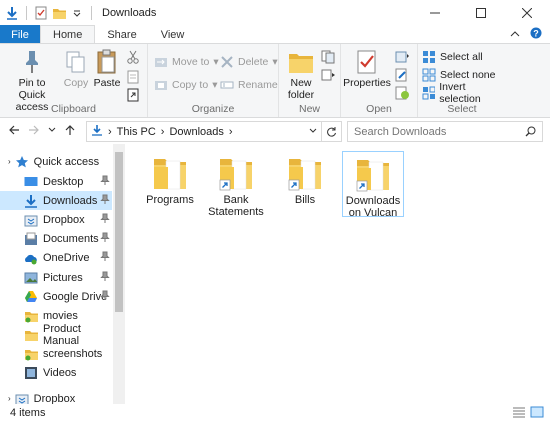 This screenshot has height=422, width=550. I want to click on invert-selection-button: Invert selection, so click(464, 93).